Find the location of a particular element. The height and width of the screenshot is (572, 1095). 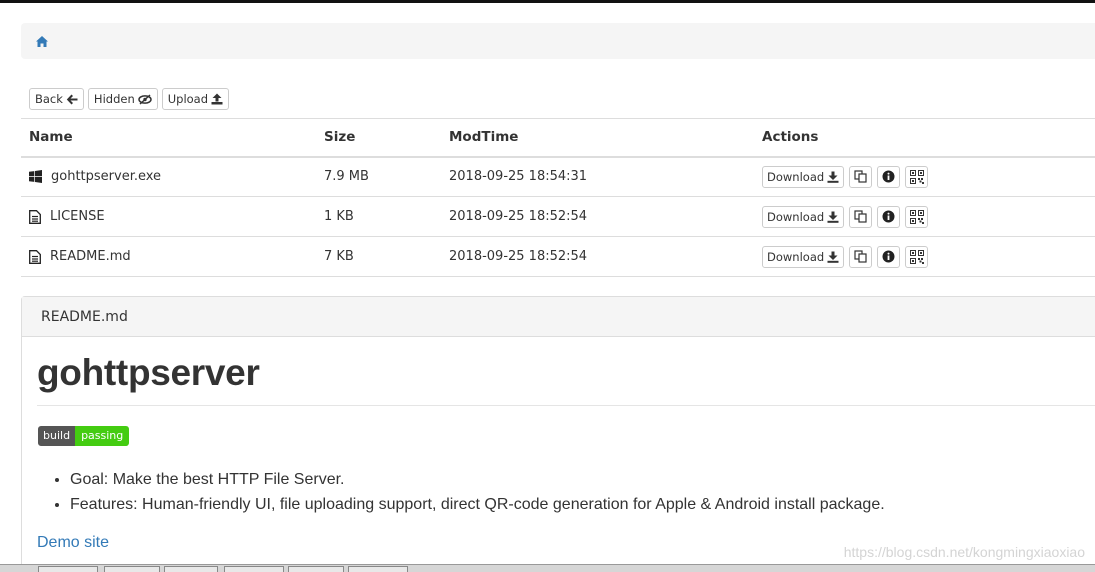

toolbar: Back Hidden Upload is located at coordinates (129, 99).